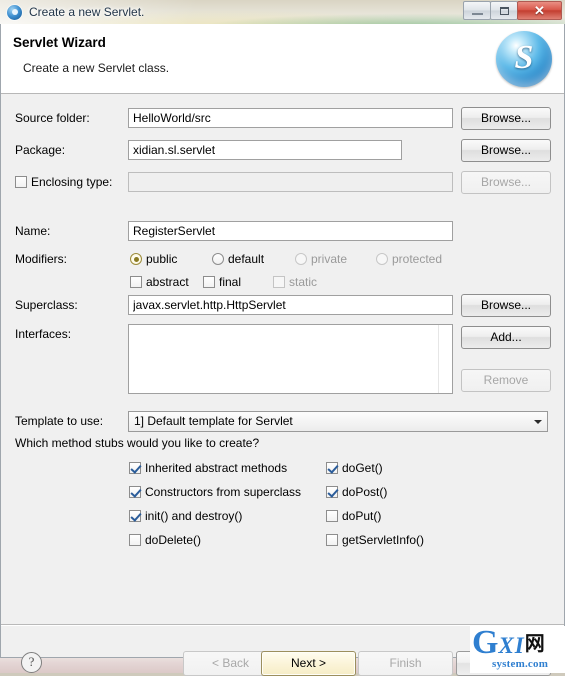 This screenshot has width=565, height=676. What do you see at coordinates (40, 150) in the screenshot?
I see `package-label: Package:` at bounding box center [40, 150].